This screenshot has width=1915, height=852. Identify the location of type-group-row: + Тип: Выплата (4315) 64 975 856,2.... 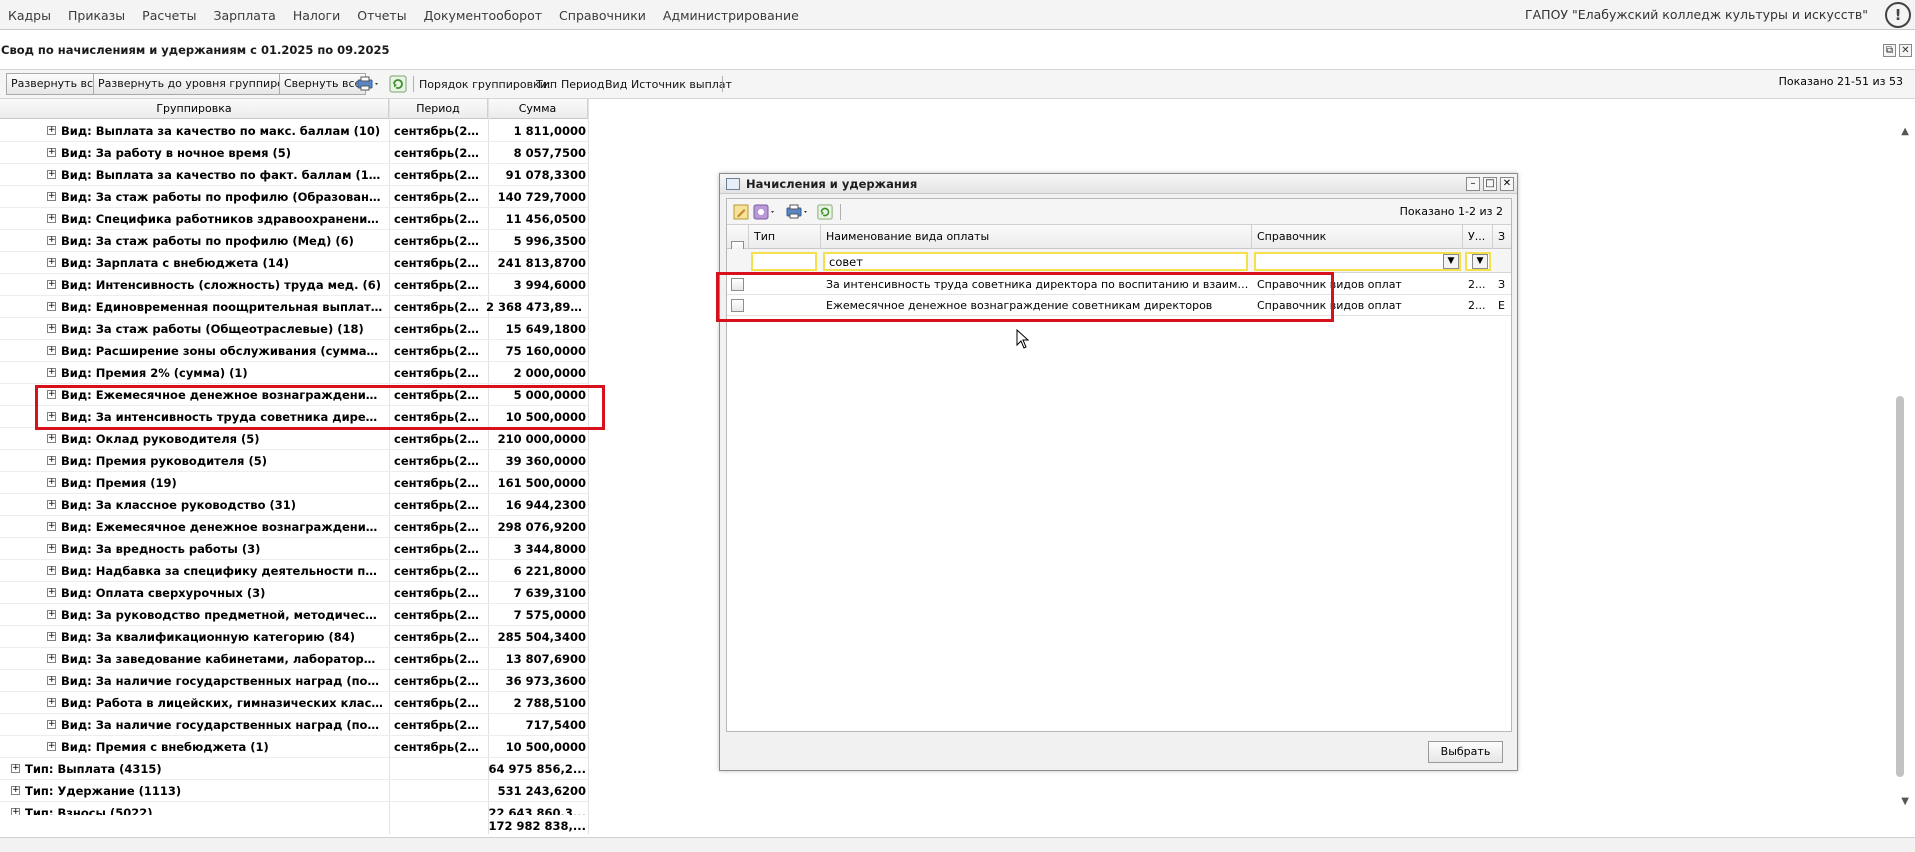
(294, 769).